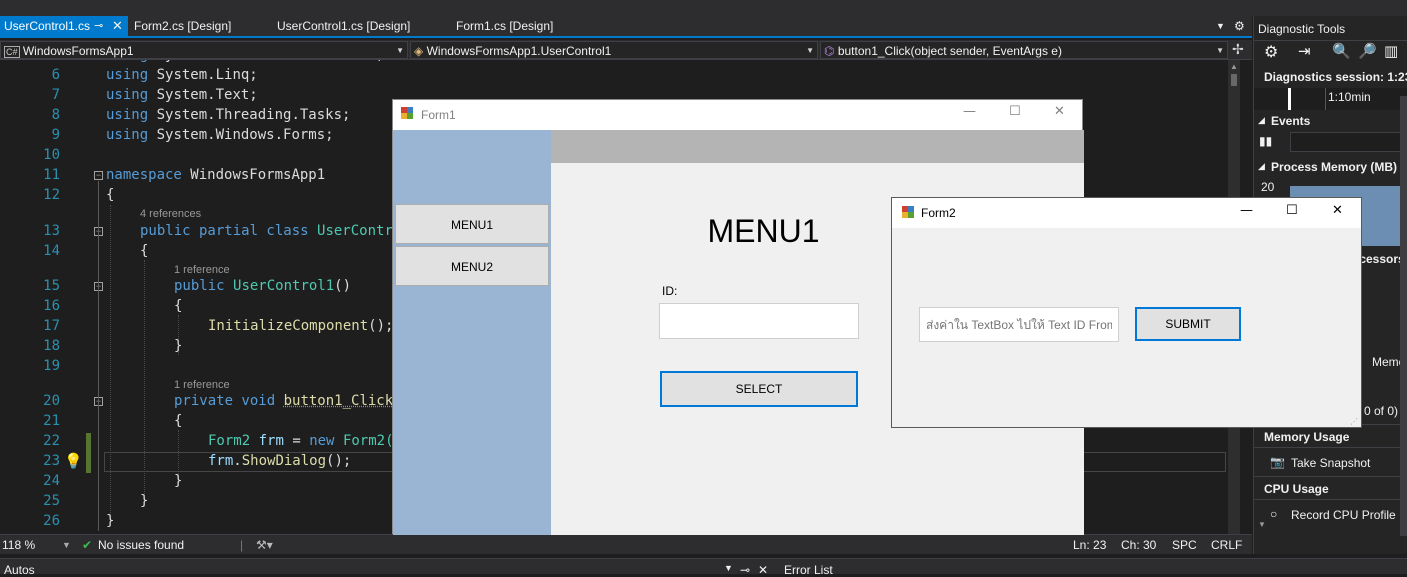  What do you see at coordinates (220, 135) in the screenshot?
I see `code-line: using System.Windows.Forms;` at bounding box center [220, 135].